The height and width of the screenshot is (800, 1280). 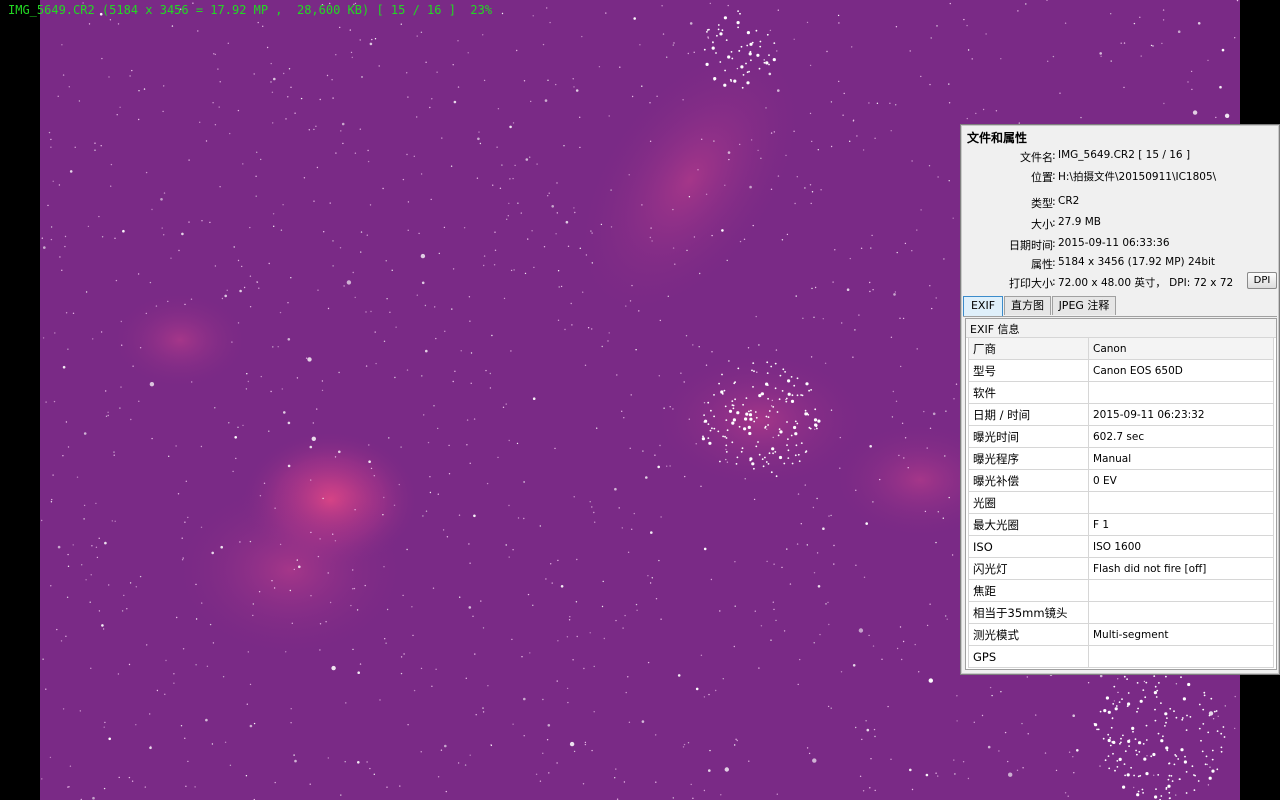 I want to click on exif-value: F 1, so click(x=1181, y=524).